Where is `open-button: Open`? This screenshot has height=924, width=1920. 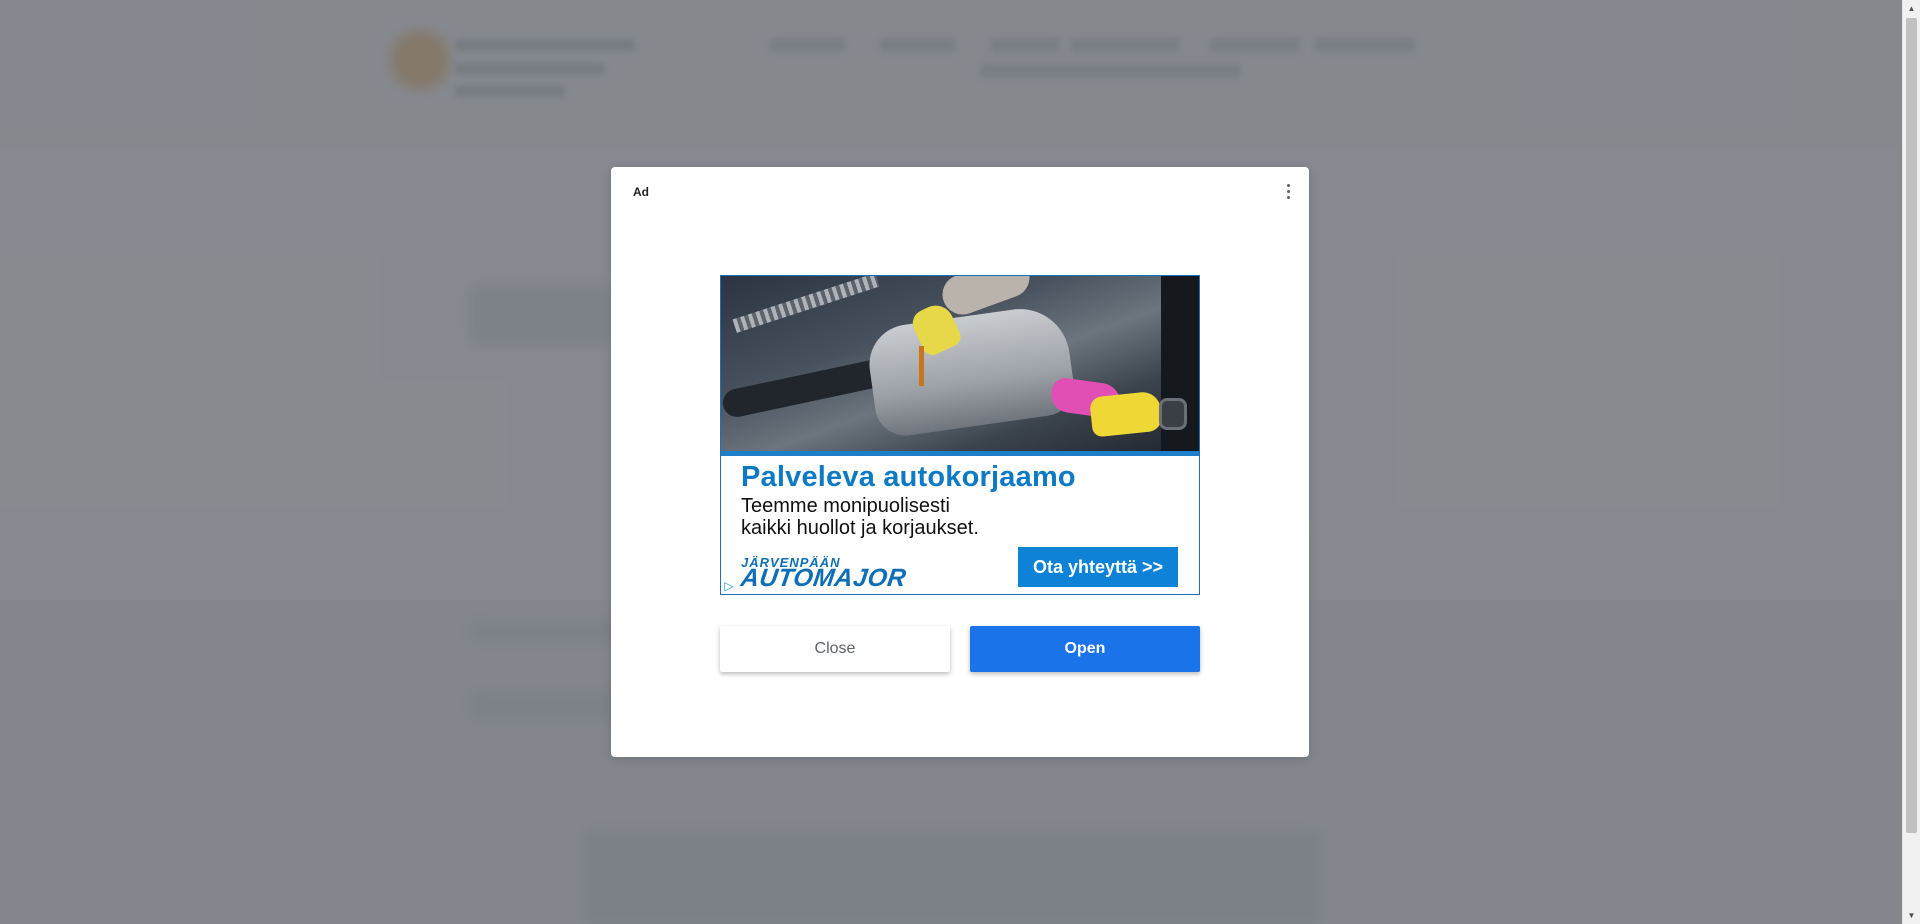 open-button: Open is located at coordinates (1085, 649).